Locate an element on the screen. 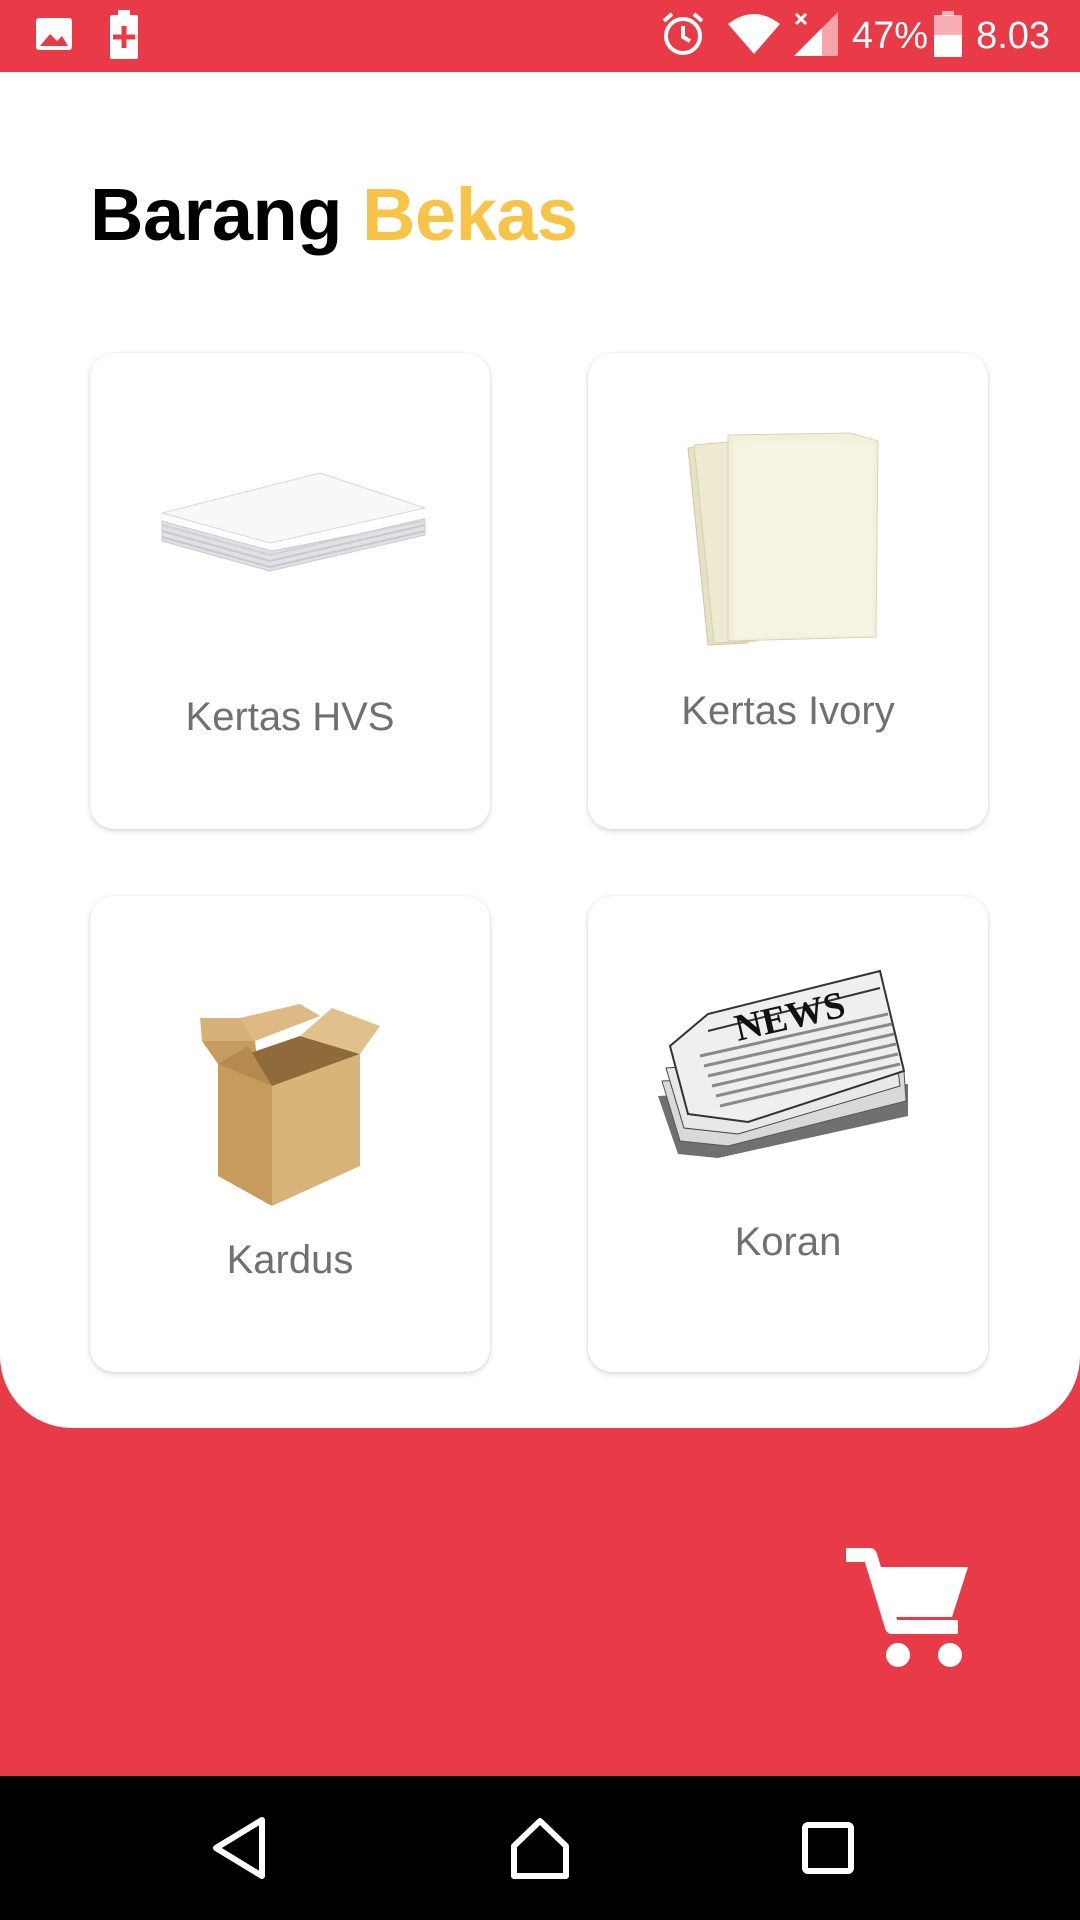 The image size is (1080, 1920). clock: 8.03 is located at coordinates (1013, 35).